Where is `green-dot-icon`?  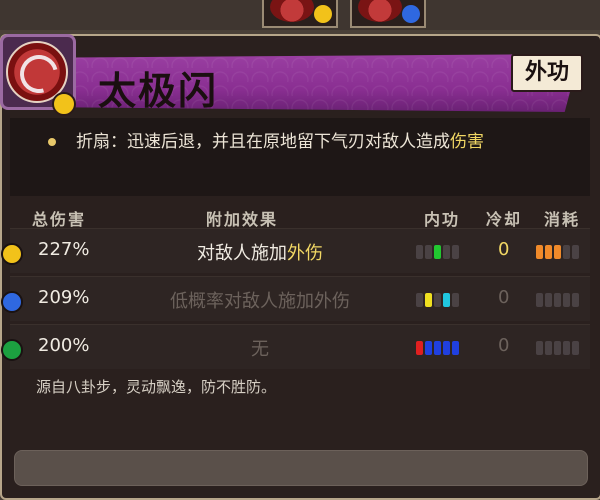
green-dot-icon is located at coordinates (12, 350).